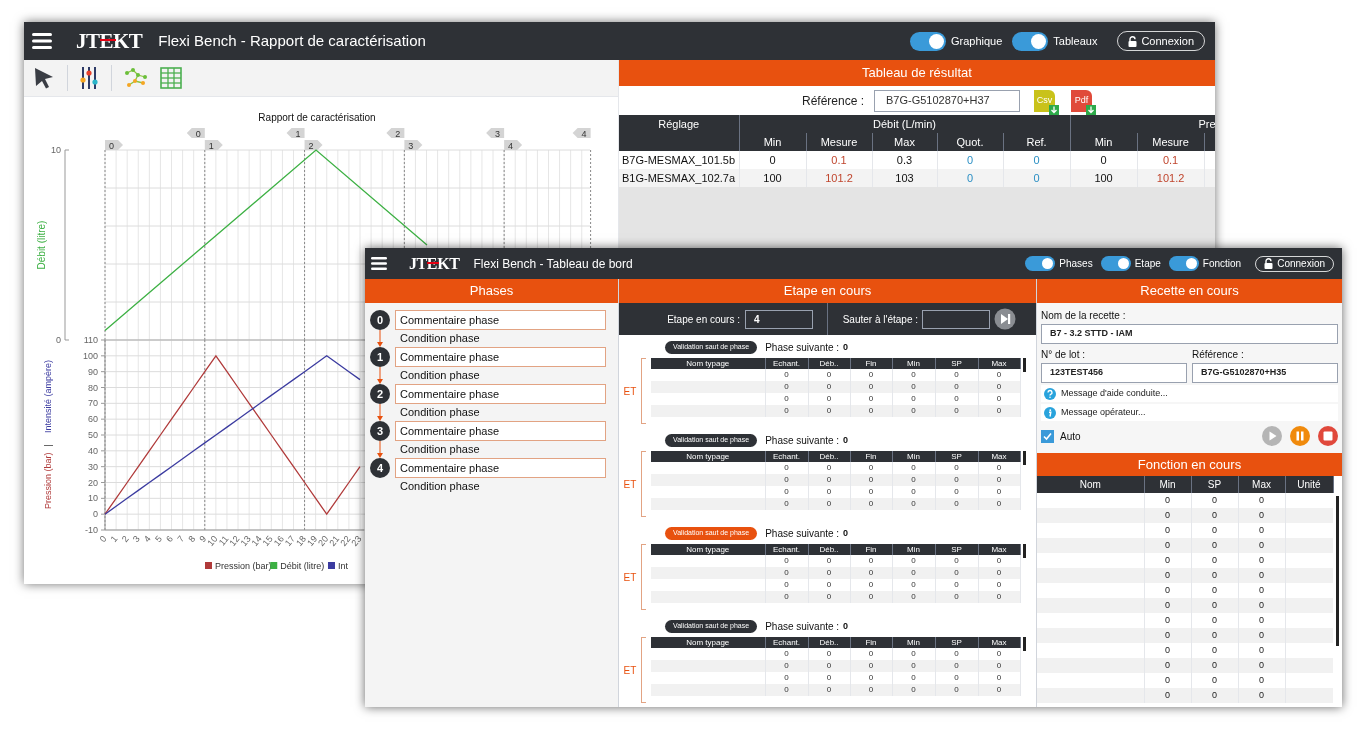 The width and height of the screenshot is (1366, 731). What do you see at coordinates (90, 340) in the screenshot?
I see `tick-label: 110` at bounding box center [90, 340].